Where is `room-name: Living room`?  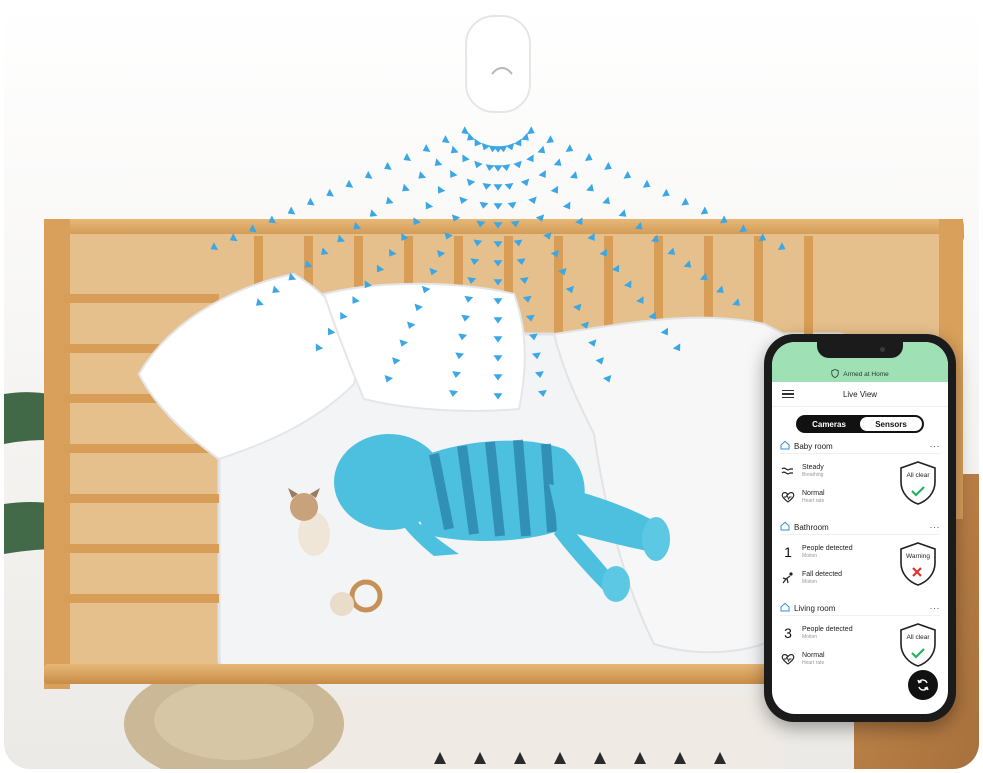 room-name: Living room is located at coordinates (815, 608).